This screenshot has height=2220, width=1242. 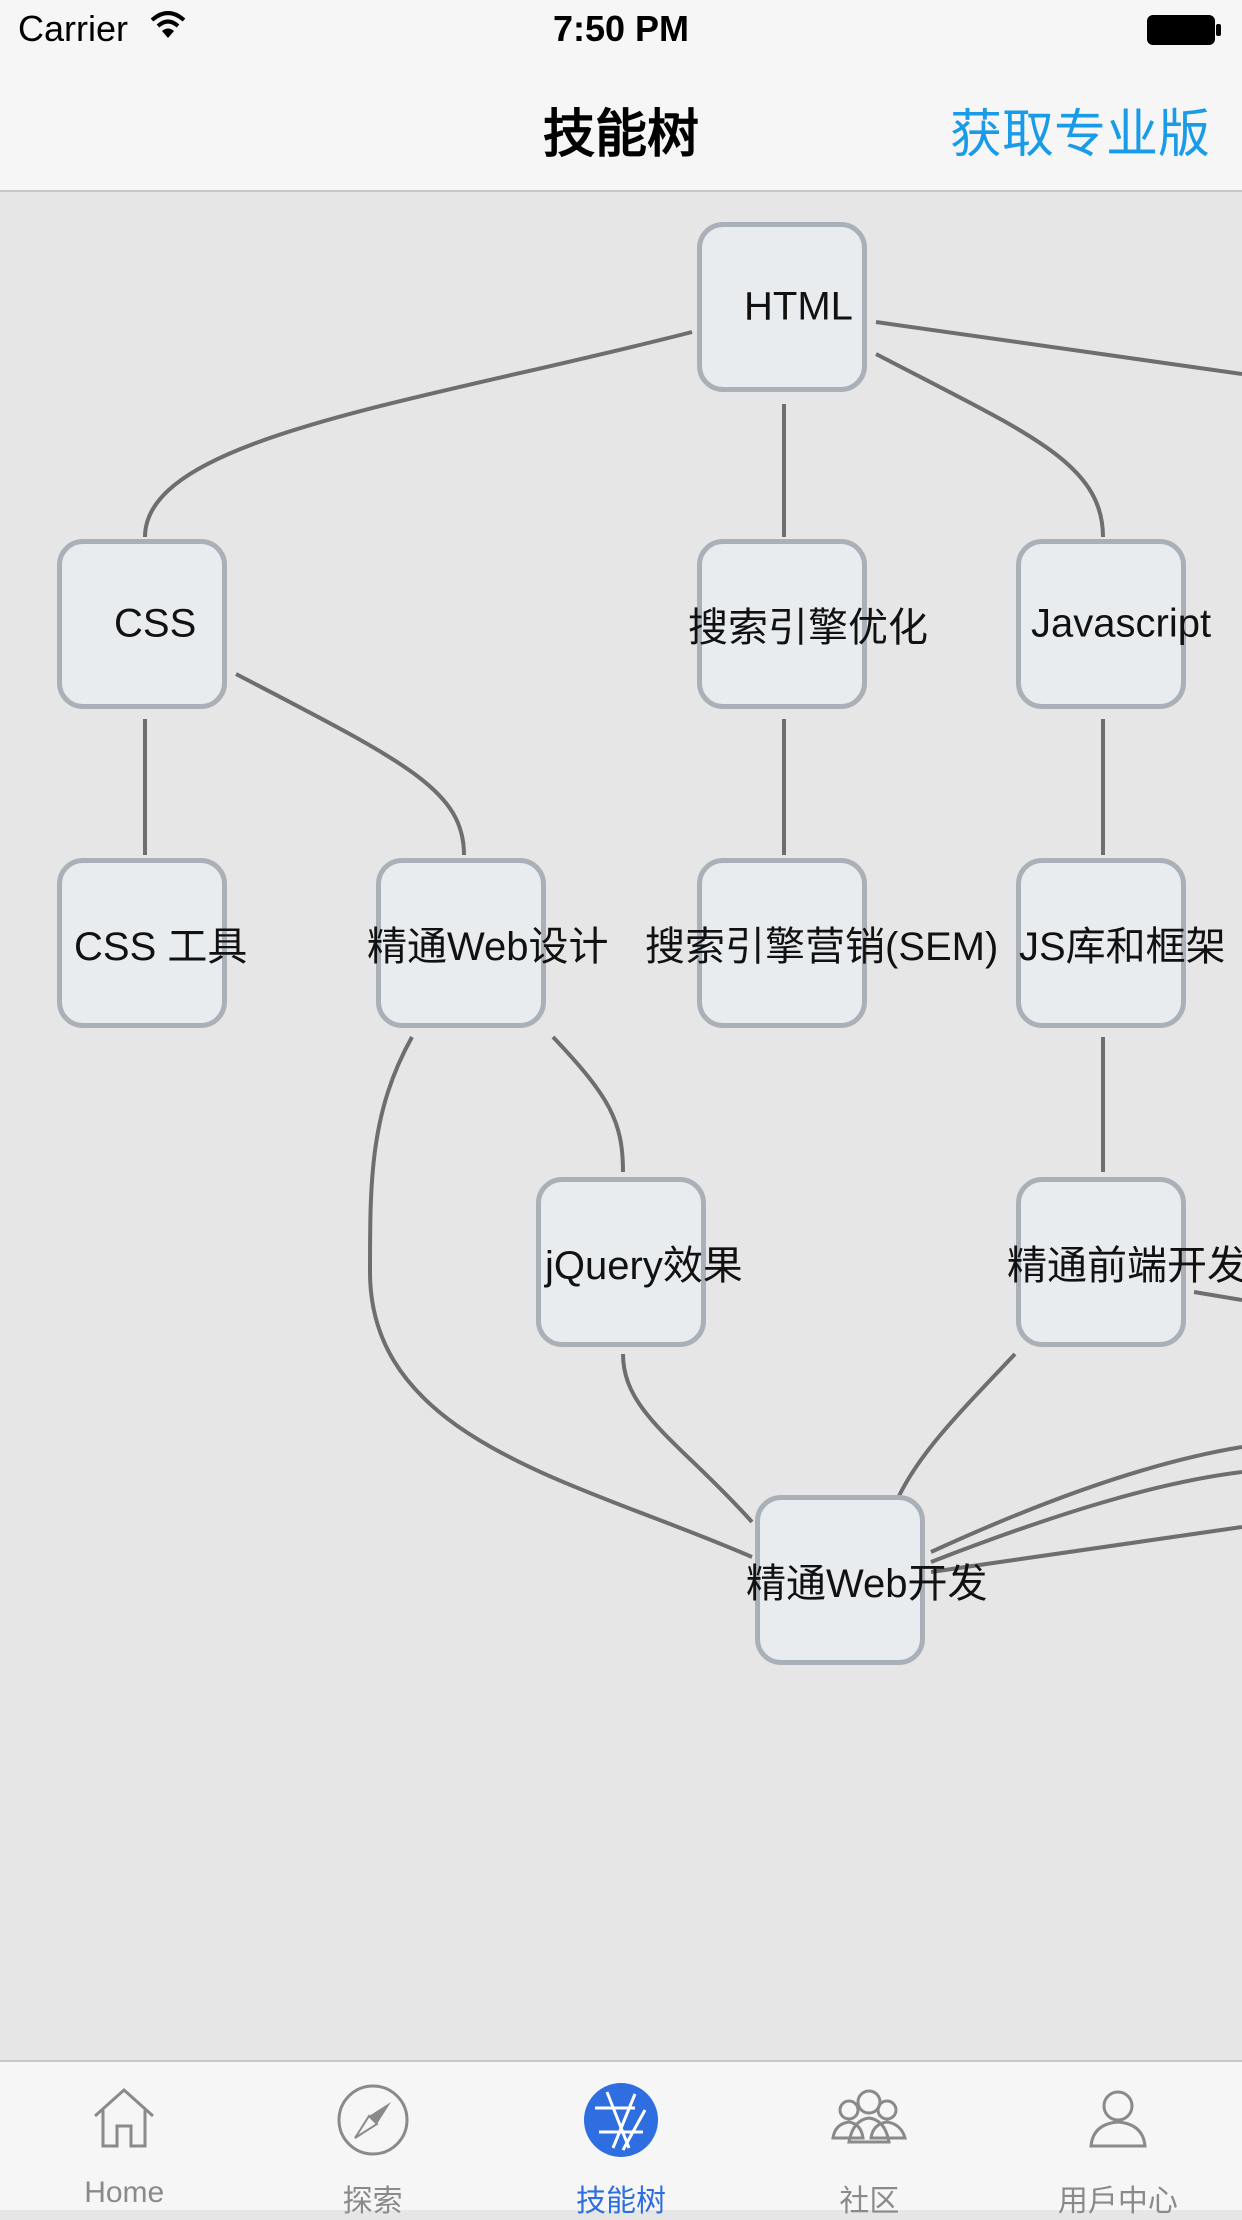 I want to click on skill-node-sem: 搜索引擎营销(SEM), so click(x=821, y=943).